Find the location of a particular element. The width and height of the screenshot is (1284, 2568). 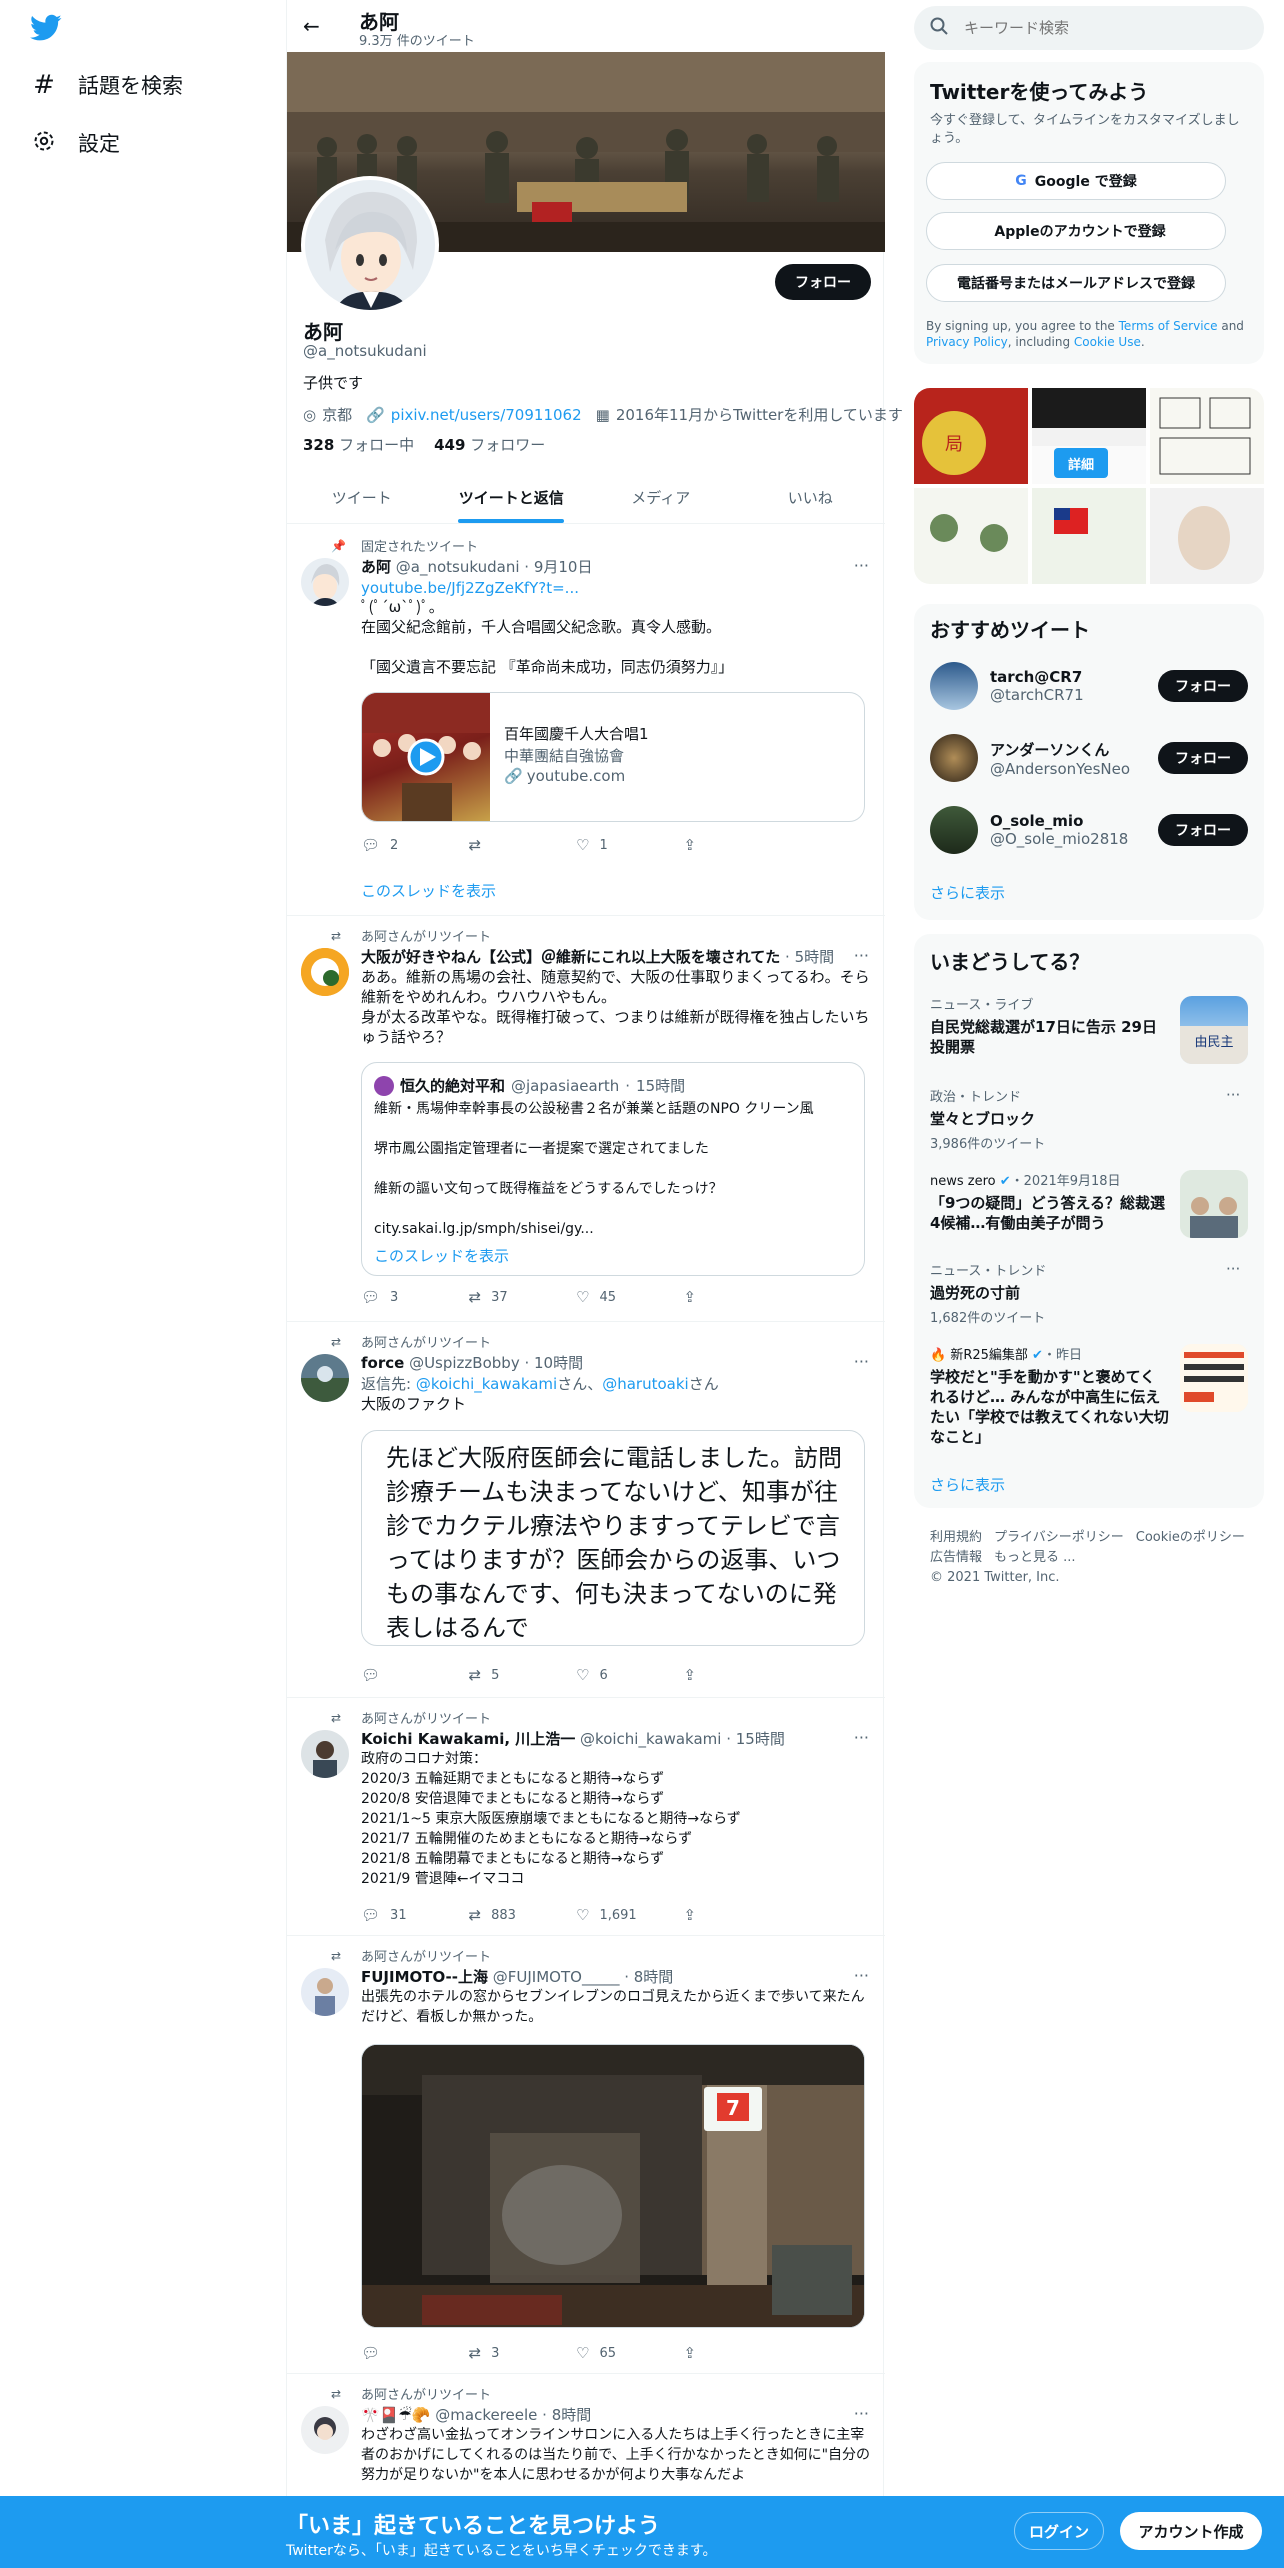

recommended-user: O_sole_mio @O_sole_mio2818 フォロー is located at coordinates (1089, 830).